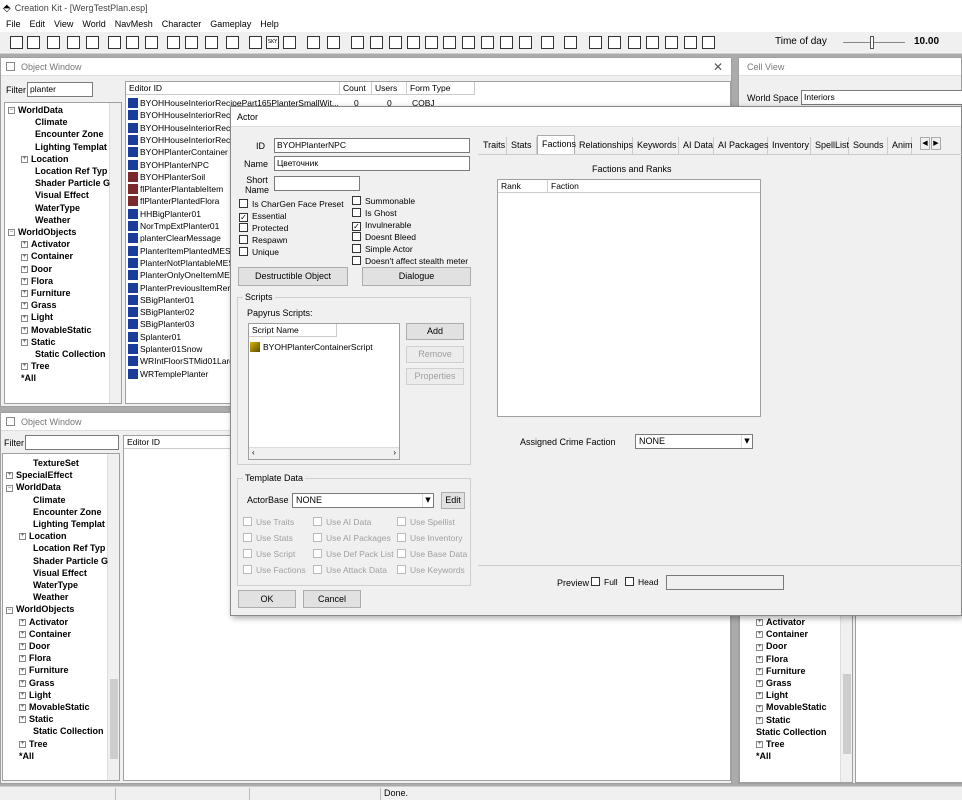  What do you see at coordinates (725, 582) in the screenshot?
I see `preview-field` at bounding box center [725, 582].